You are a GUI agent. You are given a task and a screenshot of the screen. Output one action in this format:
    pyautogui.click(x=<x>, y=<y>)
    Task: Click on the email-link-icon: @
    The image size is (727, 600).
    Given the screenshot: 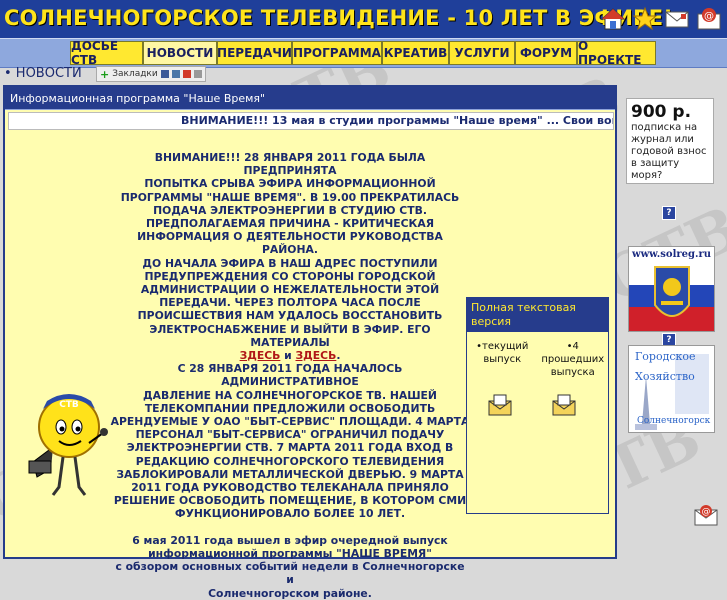 What is the action you would take?
    pyautogui.click(x=706, y=516)
    